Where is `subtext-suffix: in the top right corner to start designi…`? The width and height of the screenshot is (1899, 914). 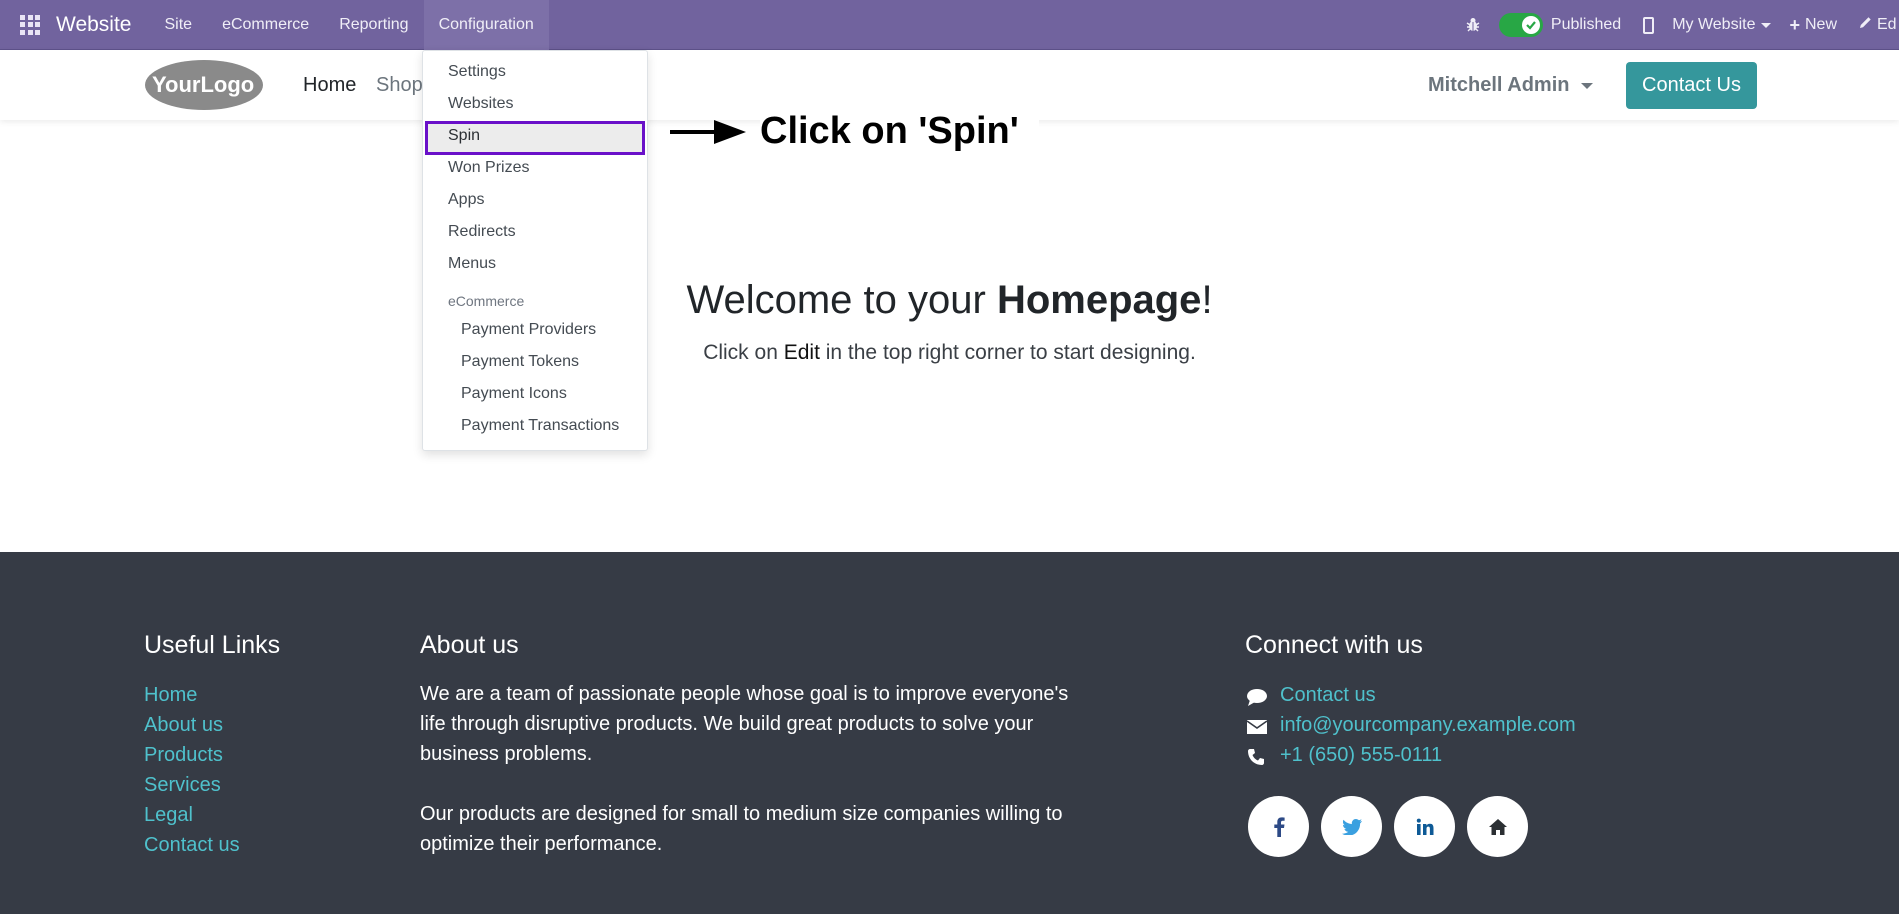
subtext-suffix: in the top right corner to start designi… is located at coordinates (1007, 352).